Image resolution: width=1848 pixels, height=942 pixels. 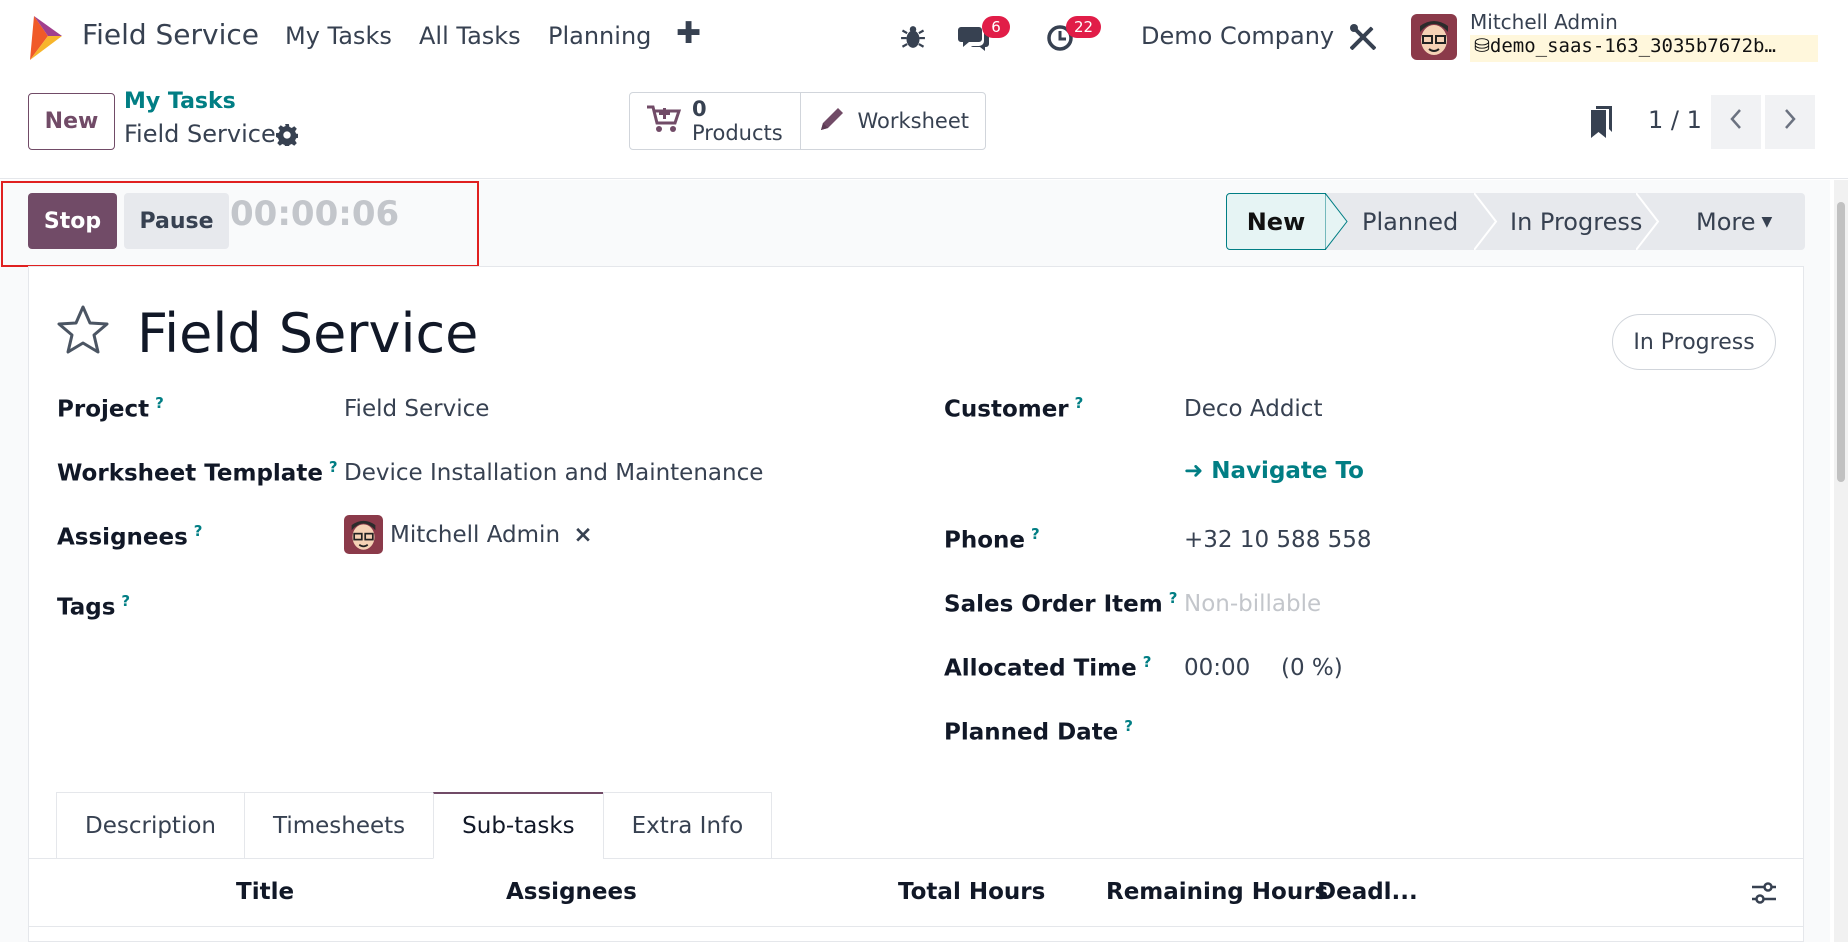 I want to click on table-header-divider, so click(x=916, y=926).